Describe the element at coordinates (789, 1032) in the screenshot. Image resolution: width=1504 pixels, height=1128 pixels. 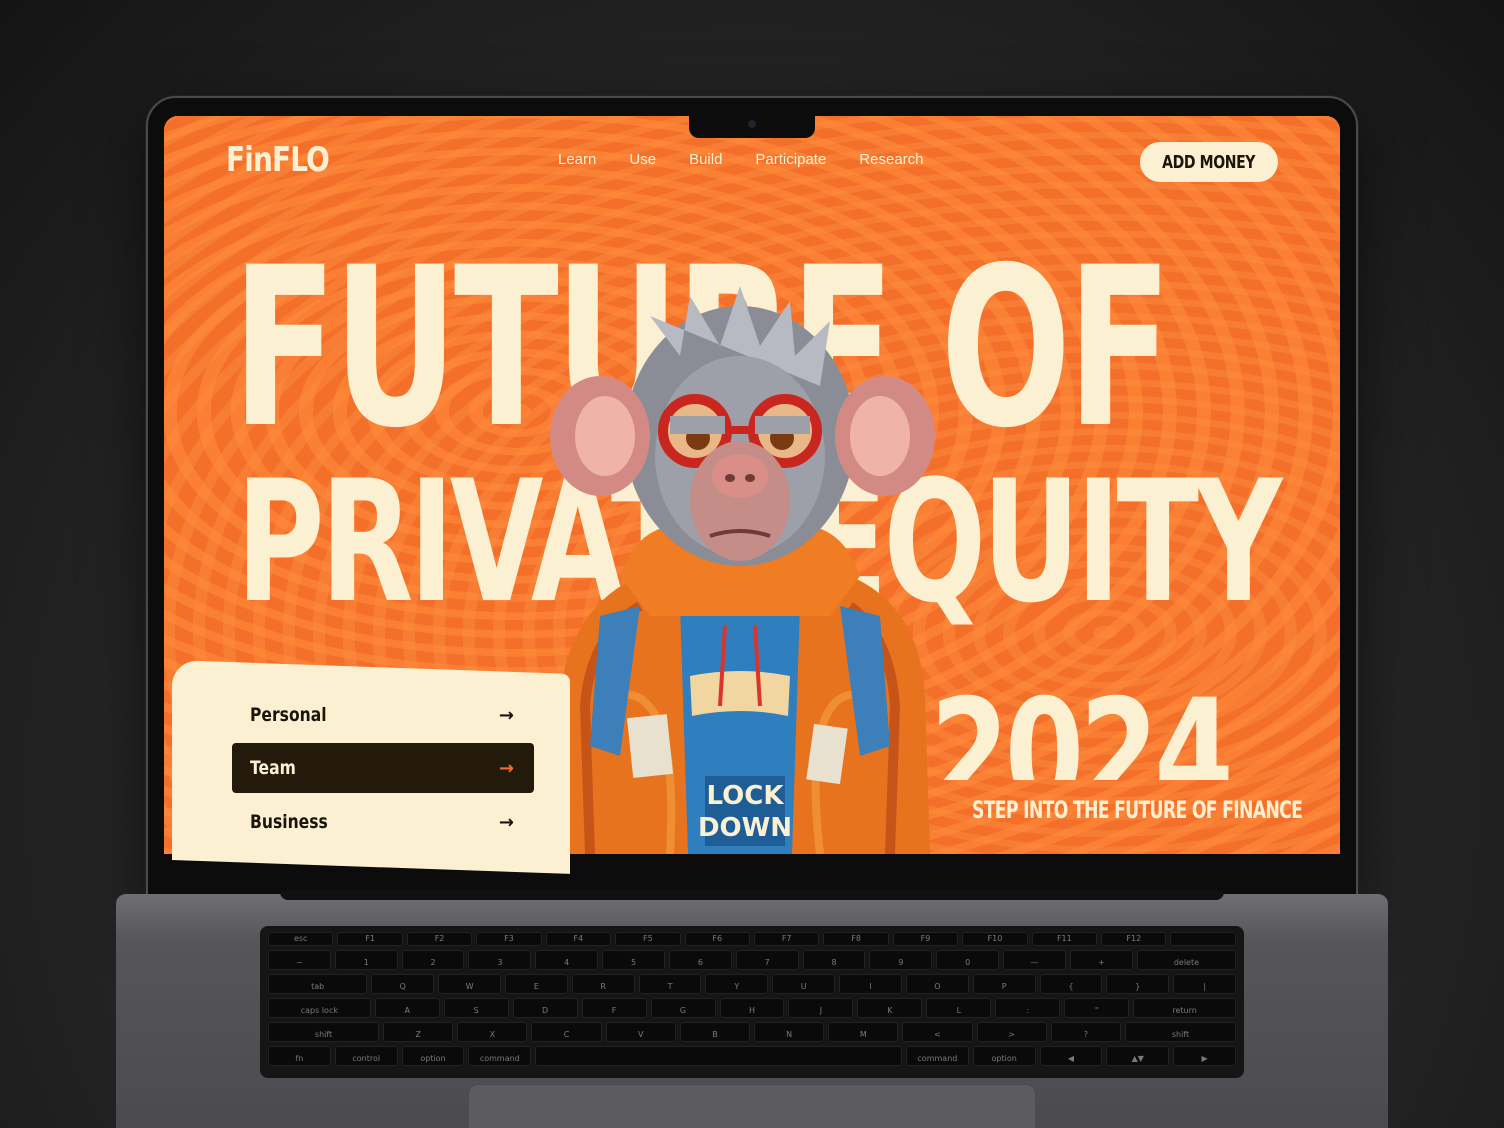
I see `keyboard-key: N` at that location.